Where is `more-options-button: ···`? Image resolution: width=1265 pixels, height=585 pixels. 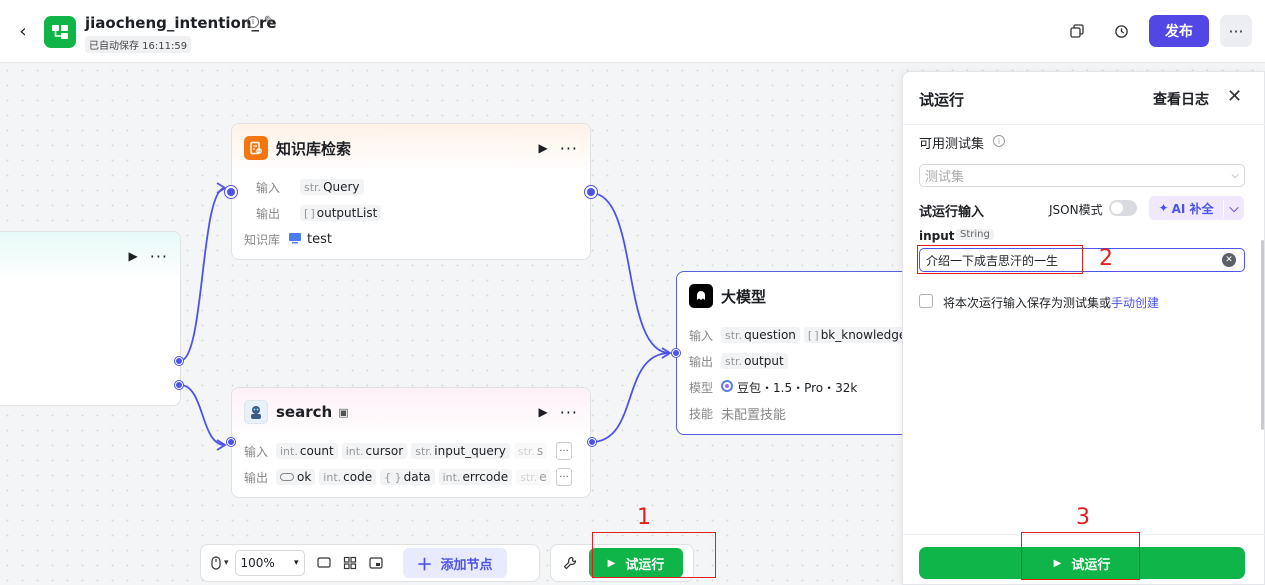 more-options-button: ··· is located at coordinates (1236, 31).